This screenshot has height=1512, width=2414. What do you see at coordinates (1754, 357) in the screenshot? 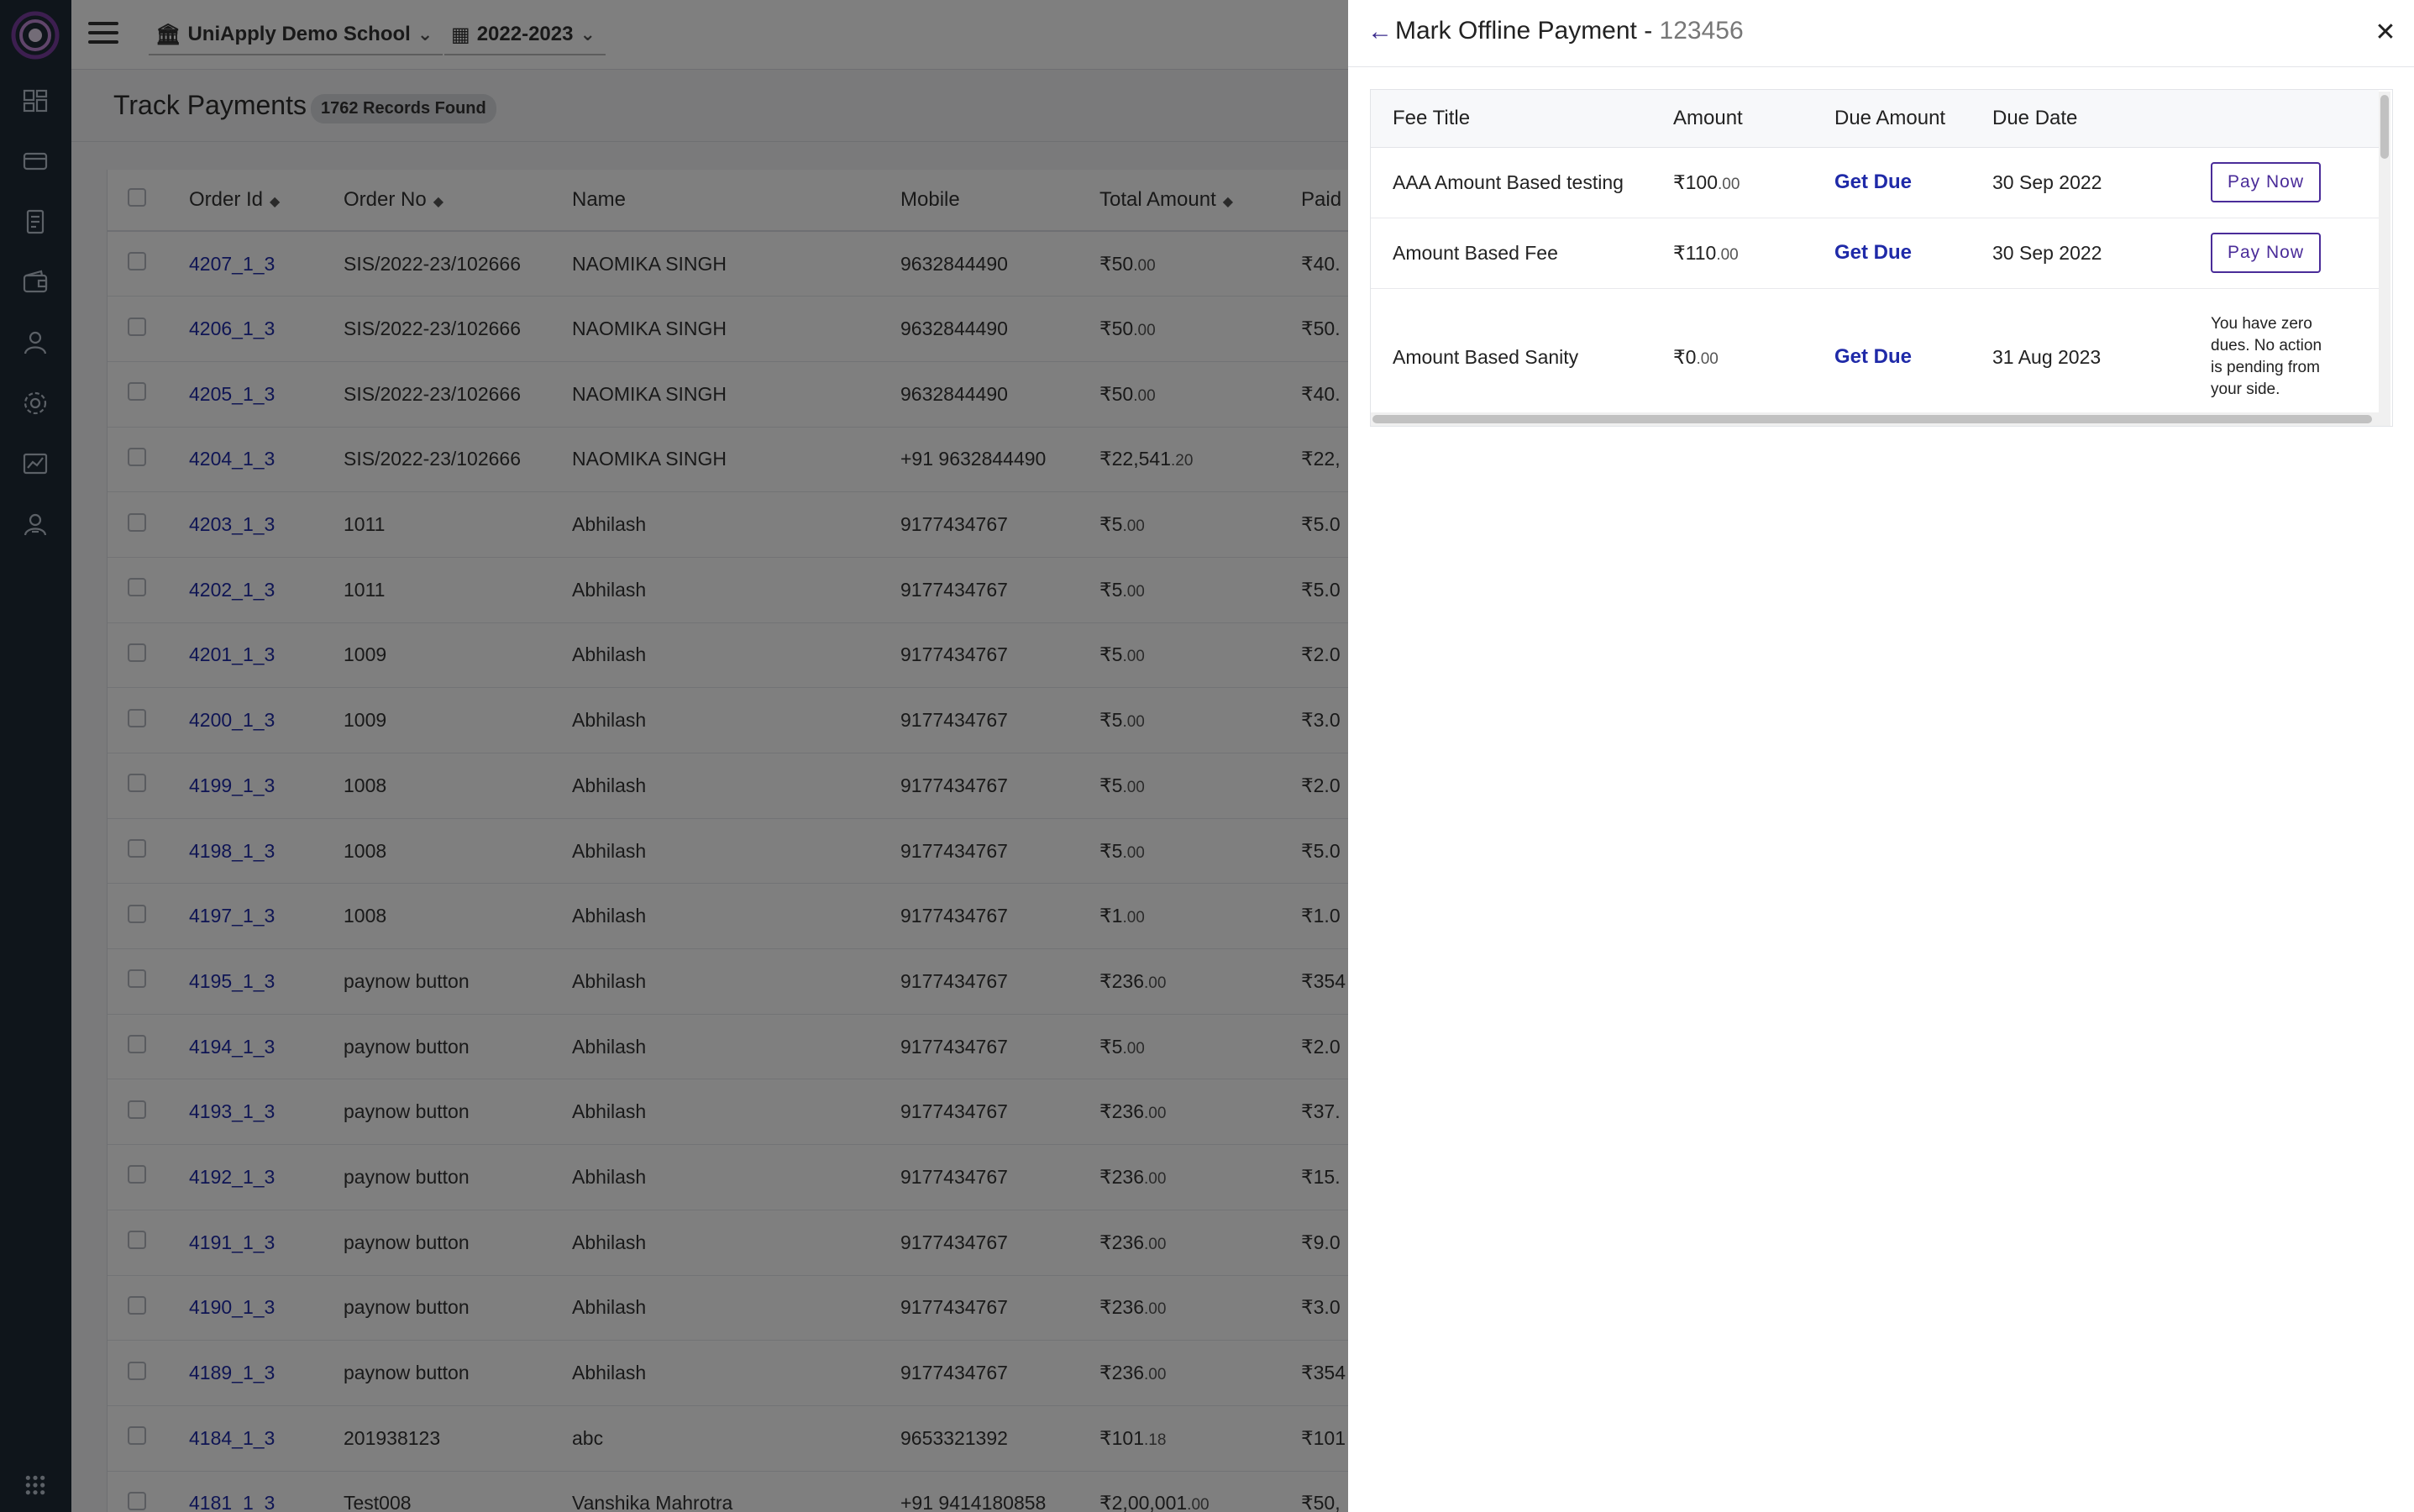
I see `fee-amount: ₹0.00` at bounding box center [1754, 357].